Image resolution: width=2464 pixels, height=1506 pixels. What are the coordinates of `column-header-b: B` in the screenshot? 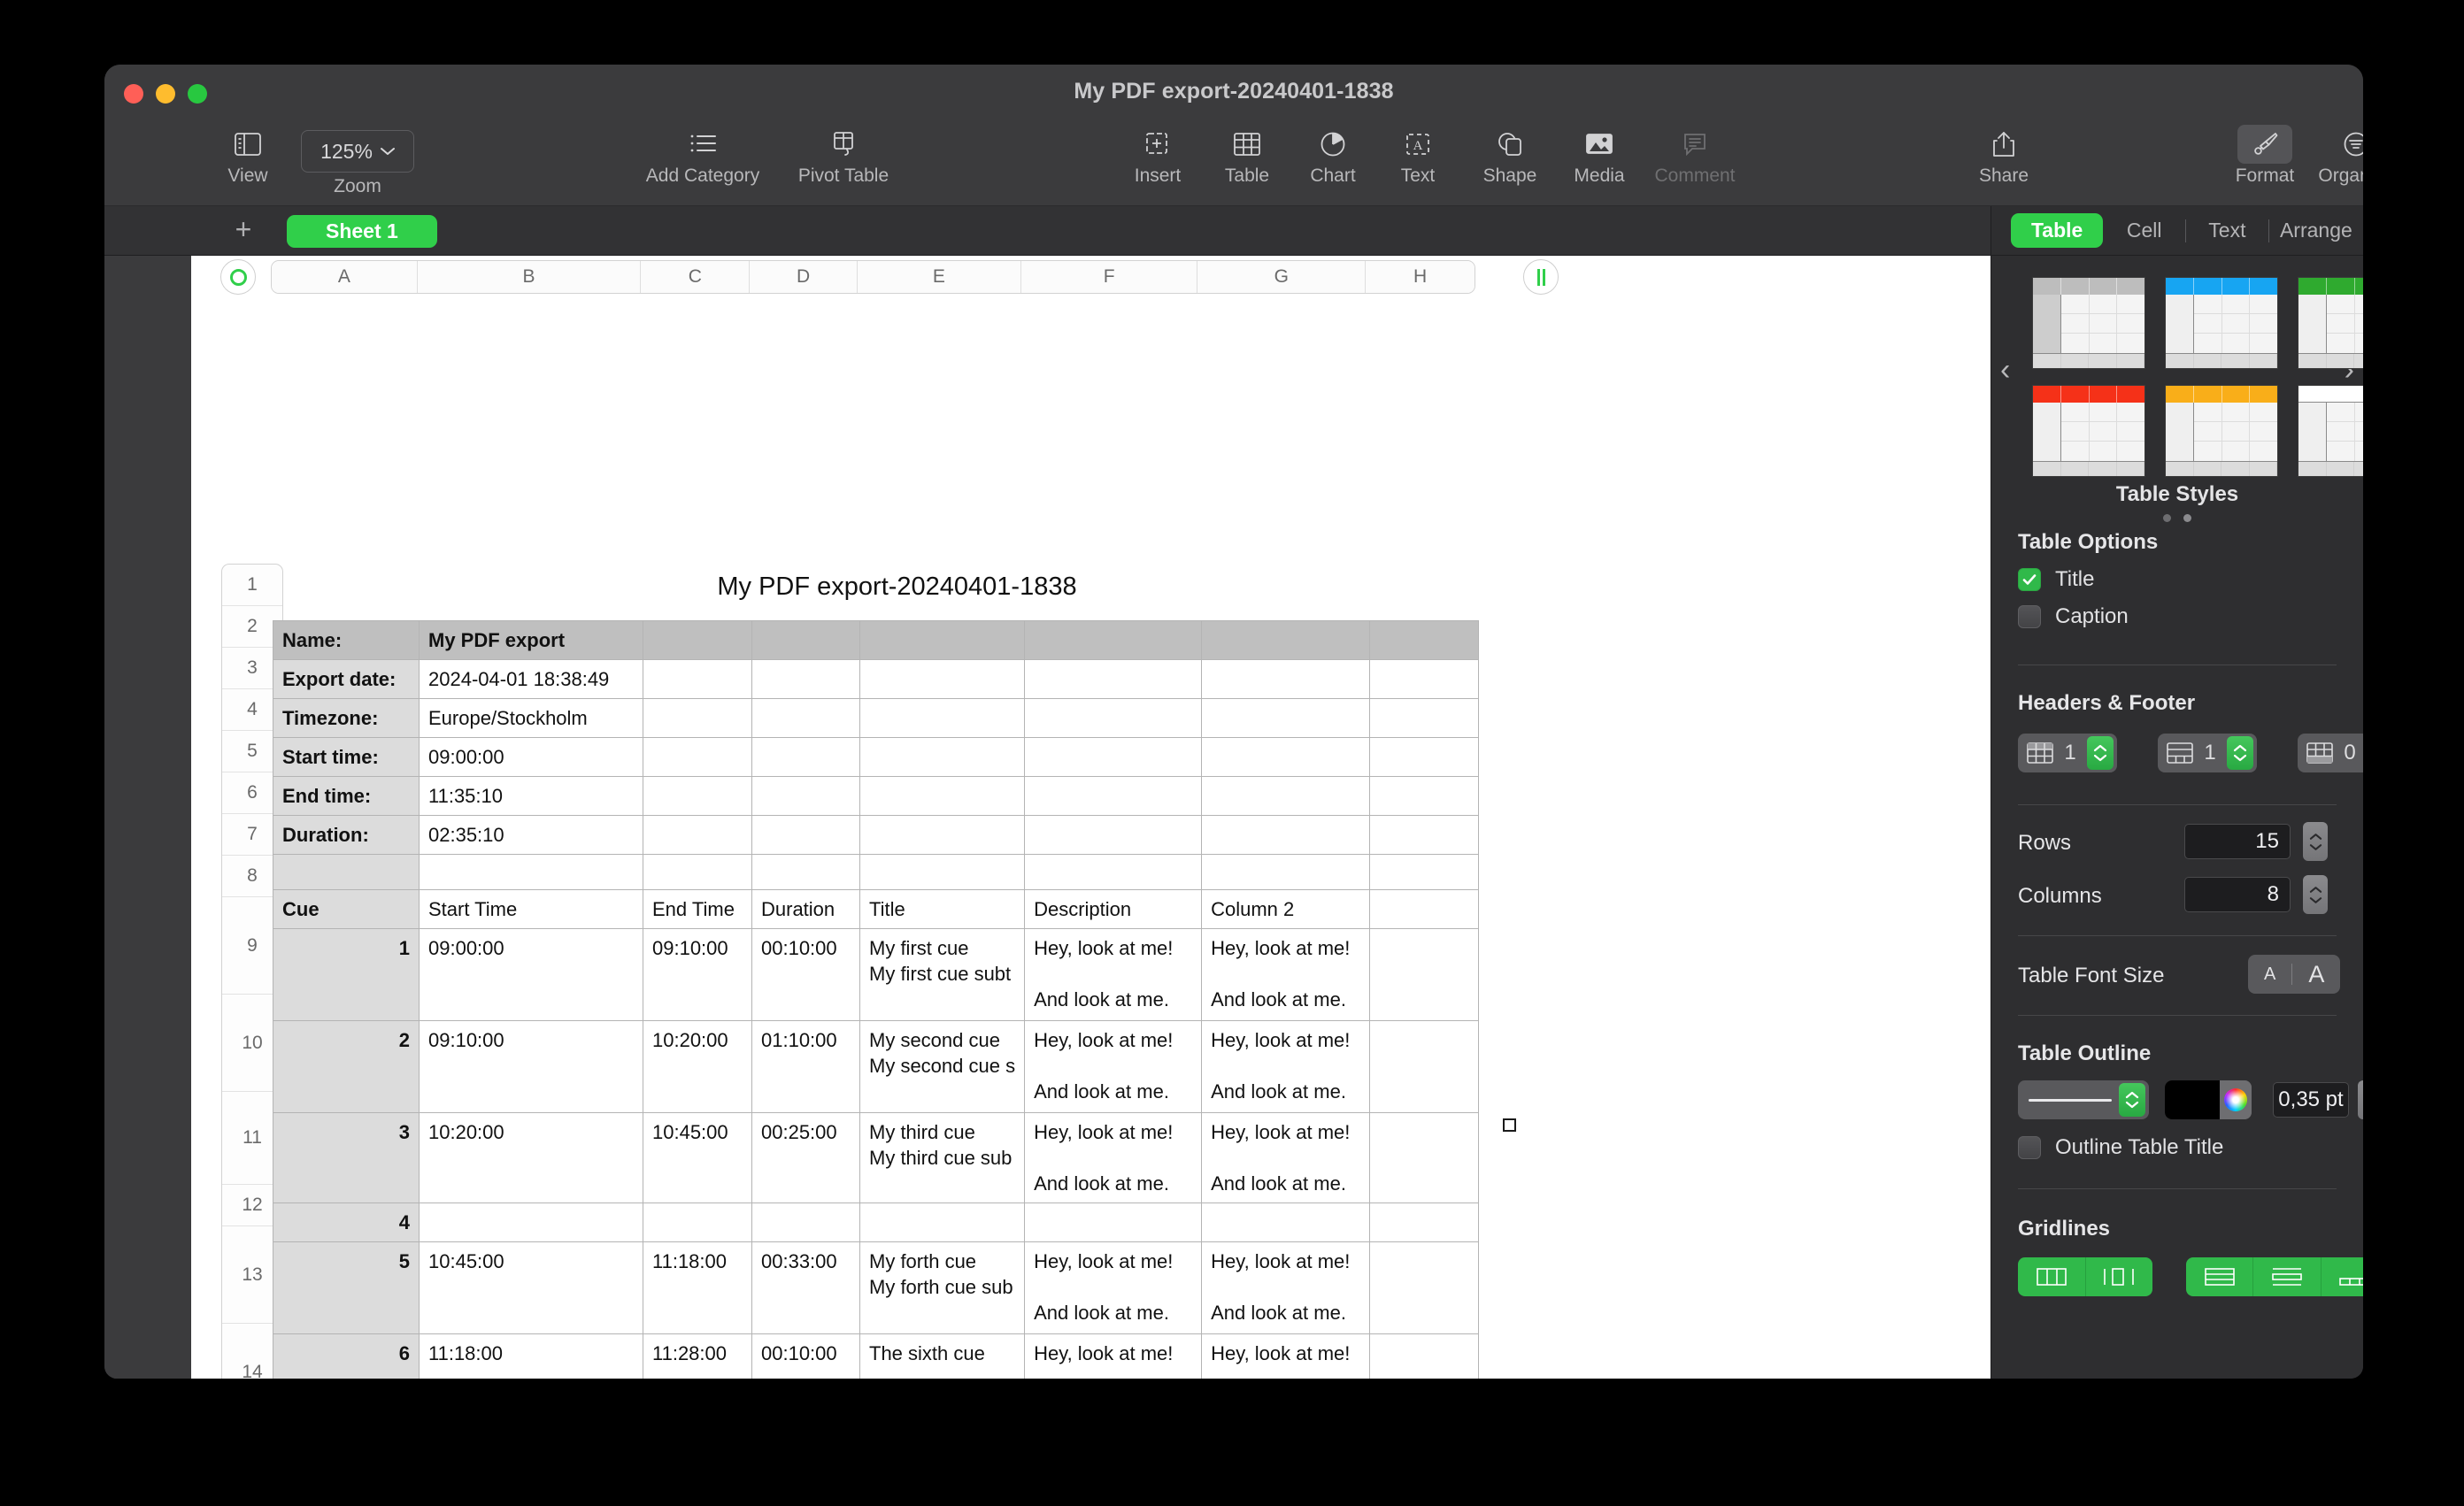 It's located at (529, 277).